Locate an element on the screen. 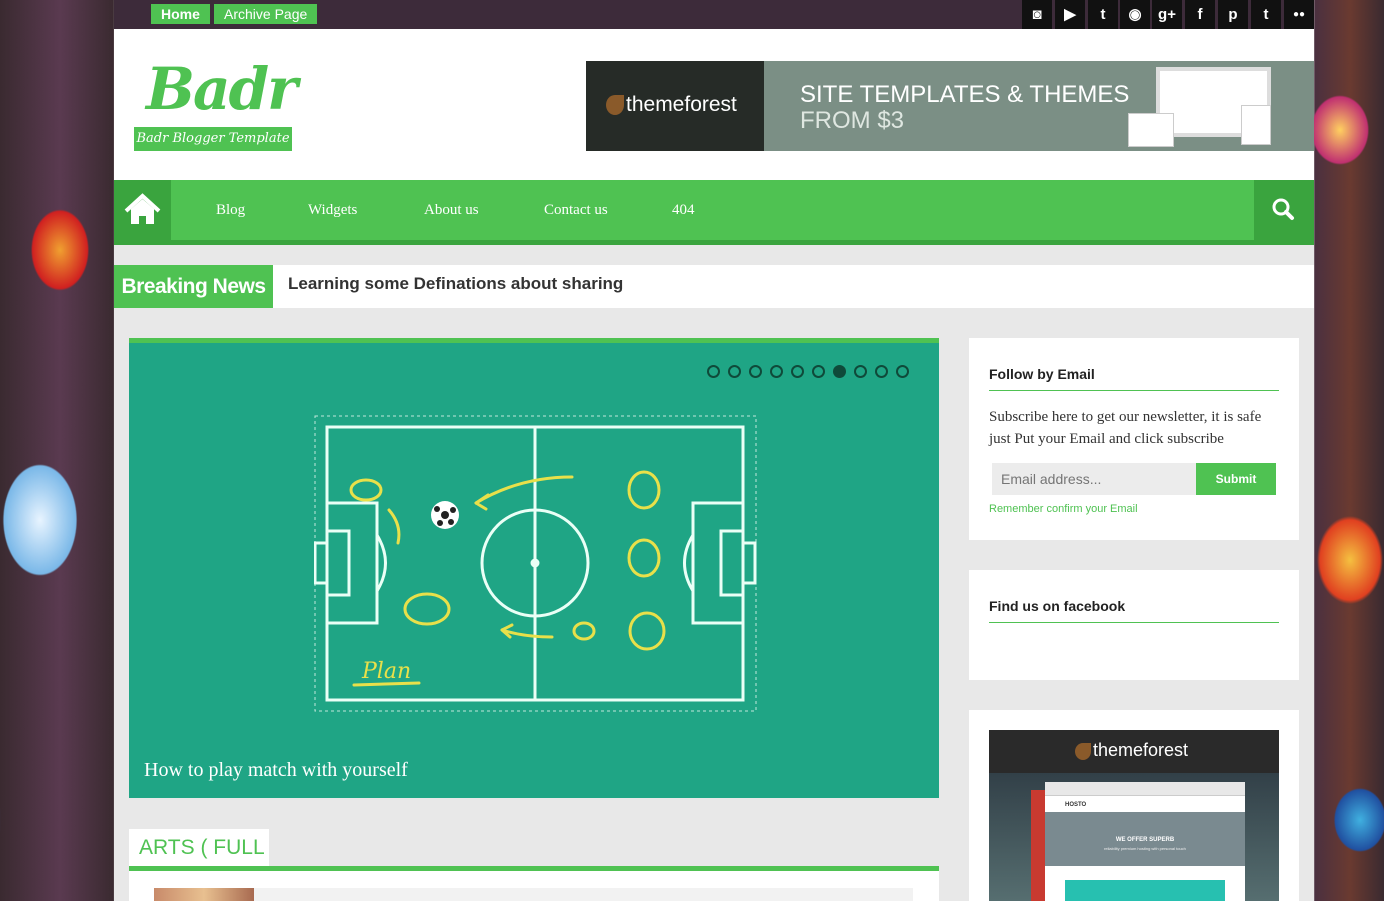 The image size is (1384, 901). banner-tablet-graphic is located at coordinates (1256, 125).